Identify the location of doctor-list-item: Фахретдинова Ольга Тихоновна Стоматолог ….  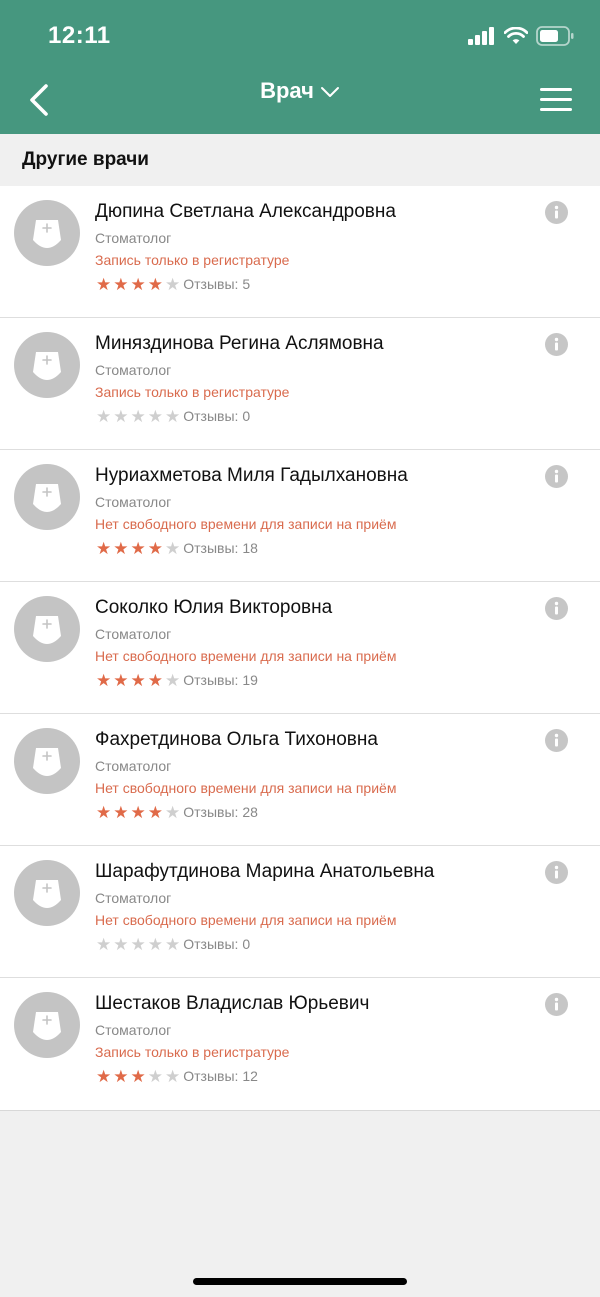
(300, 780).